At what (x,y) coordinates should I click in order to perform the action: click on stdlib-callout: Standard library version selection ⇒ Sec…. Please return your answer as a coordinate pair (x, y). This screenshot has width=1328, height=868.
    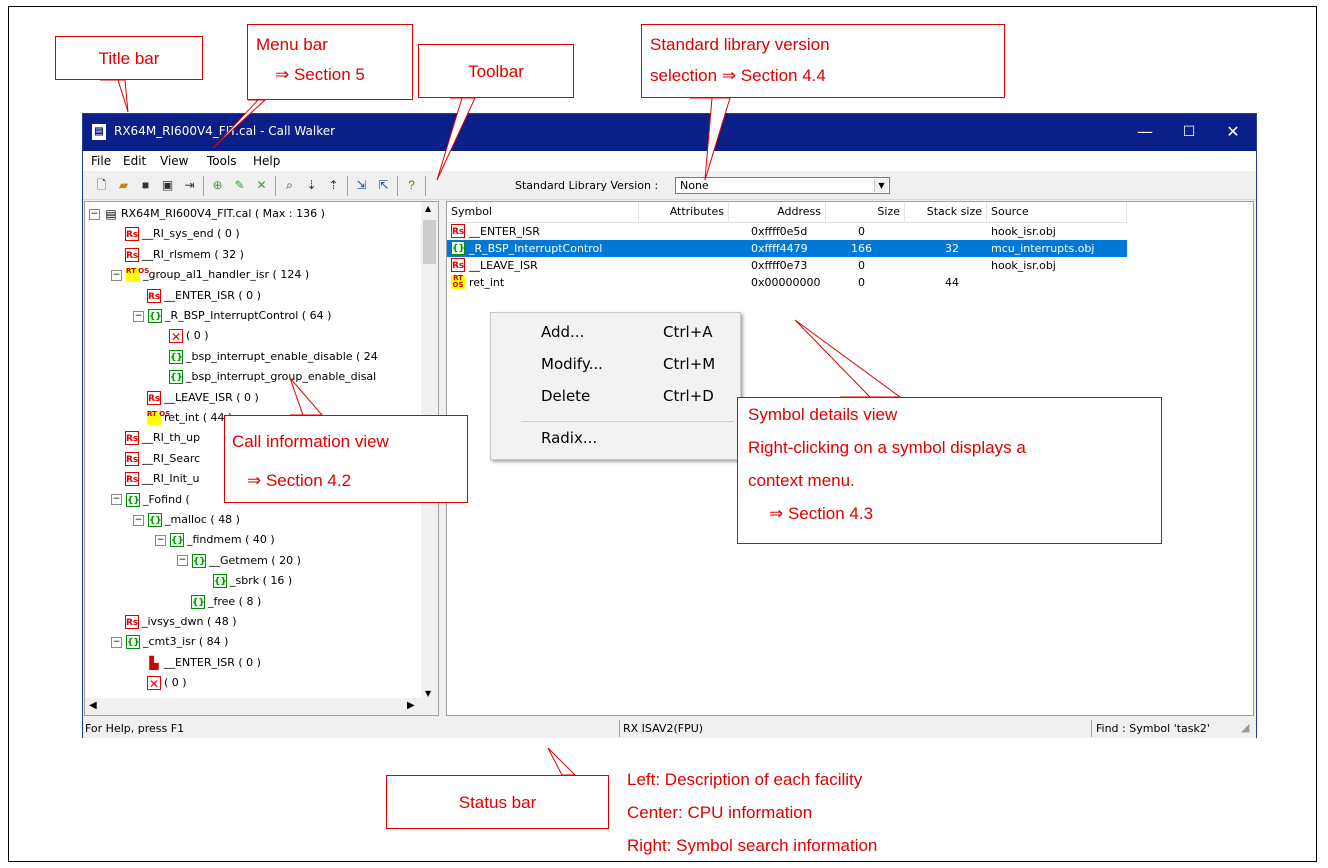
    Looking at the image, I should click on (823, 61).